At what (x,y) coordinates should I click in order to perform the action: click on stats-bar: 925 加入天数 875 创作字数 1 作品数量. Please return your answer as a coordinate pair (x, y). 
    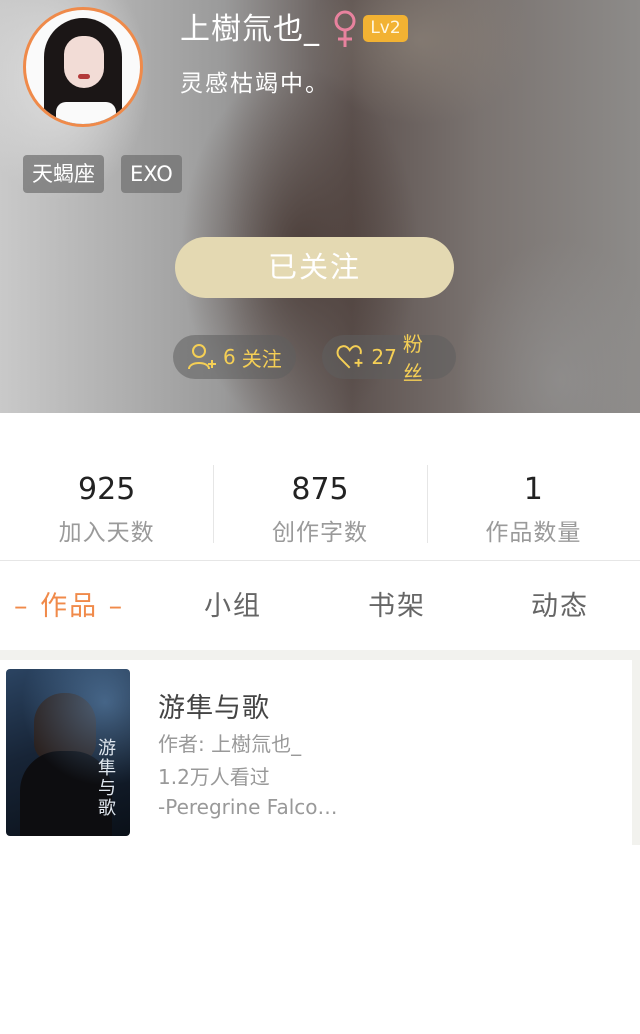
    Looking at the image, I should click on (320, 506).